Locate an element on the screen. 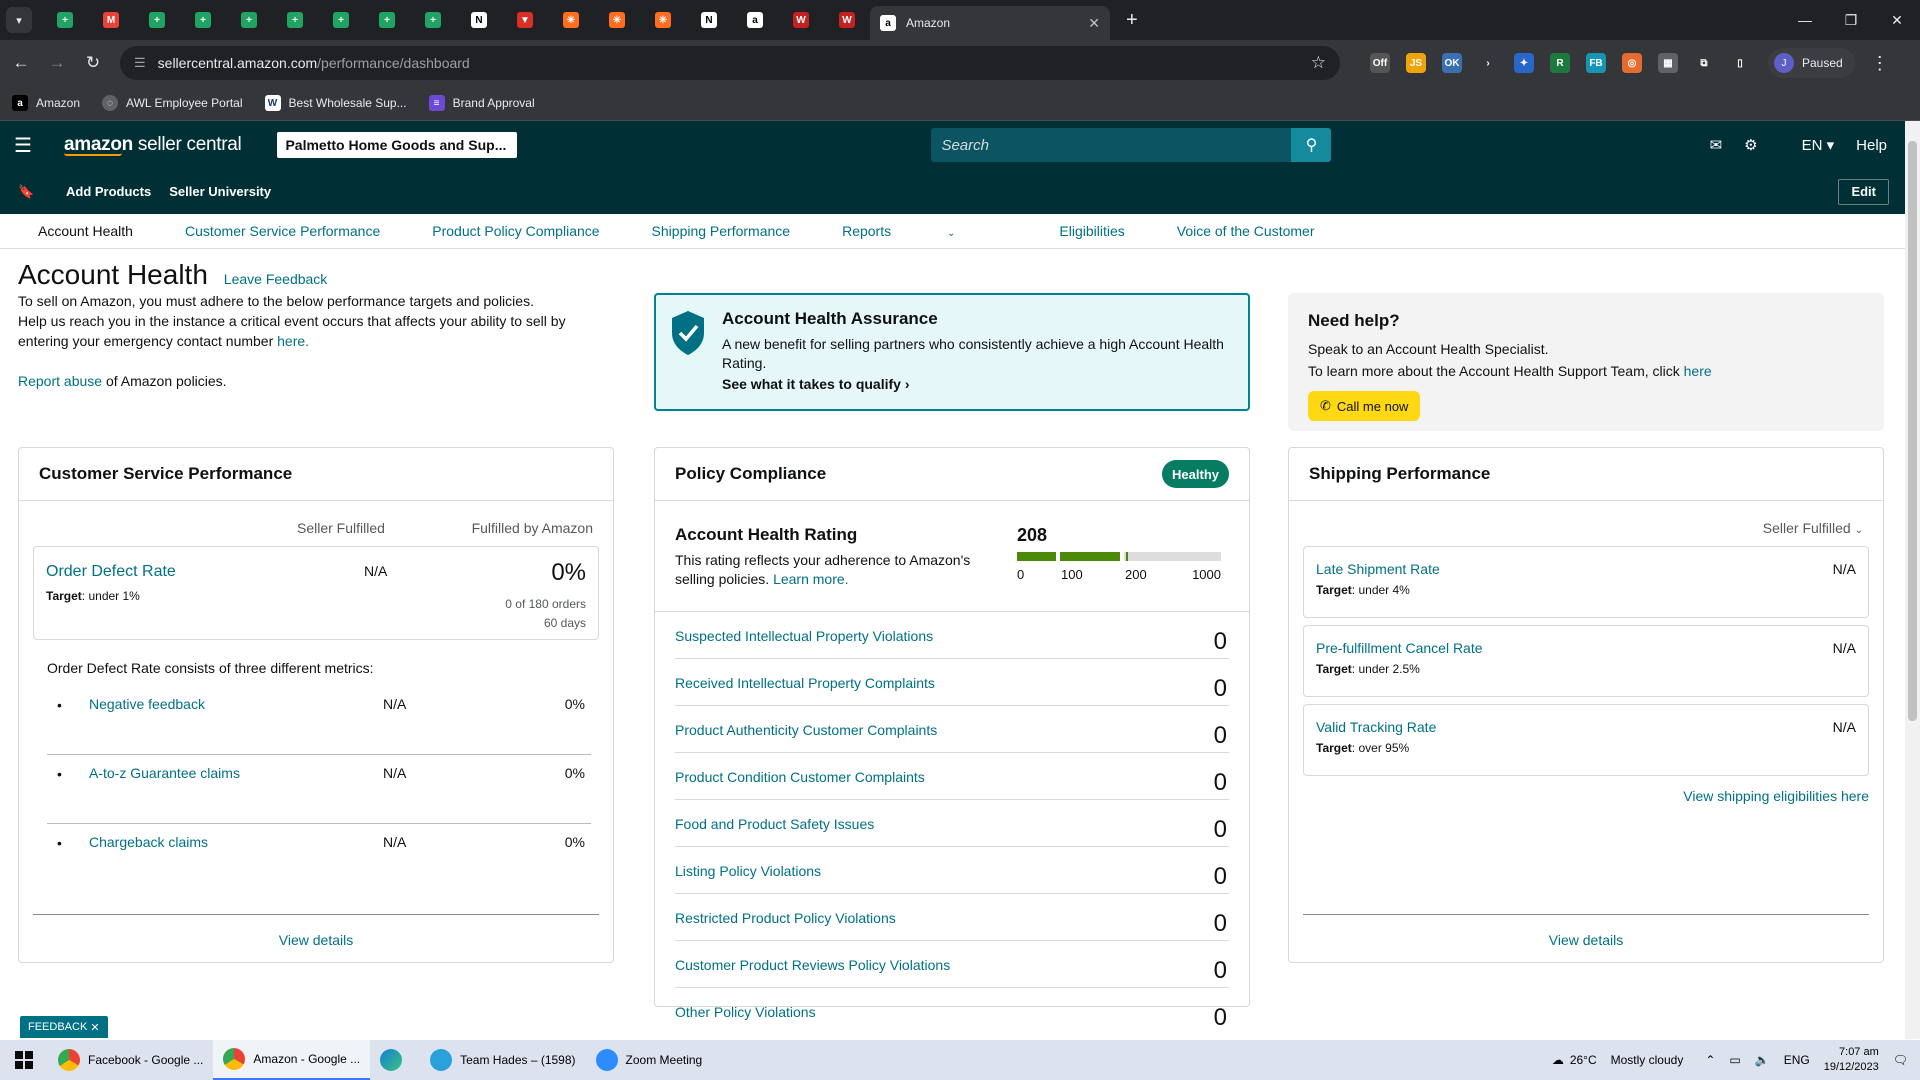 Image resolution: width=1920 pixels, height=1080 pixels. tab-voice-of-the-customer: Voice of the Customer is located at coordinates (1246, 231).